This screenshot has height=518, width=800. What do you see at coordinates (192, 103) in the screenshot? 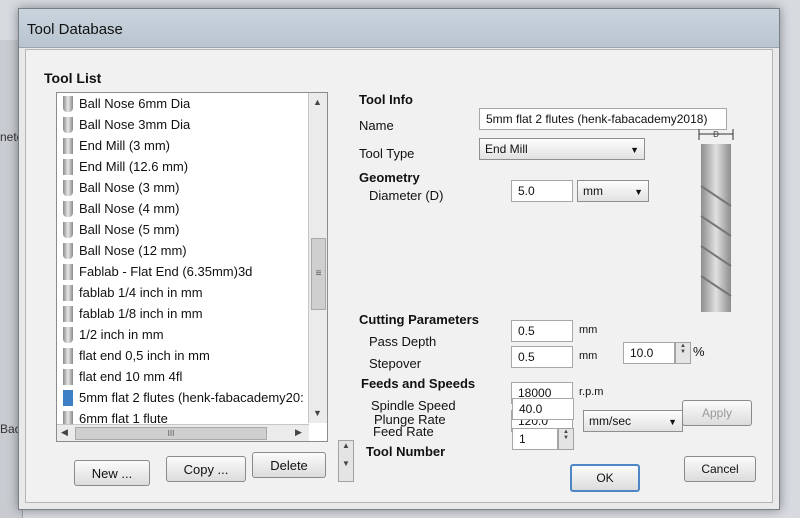
I see `tool-list-item: Ball Nose 6mm Dia` at bounding box center [192, 103].